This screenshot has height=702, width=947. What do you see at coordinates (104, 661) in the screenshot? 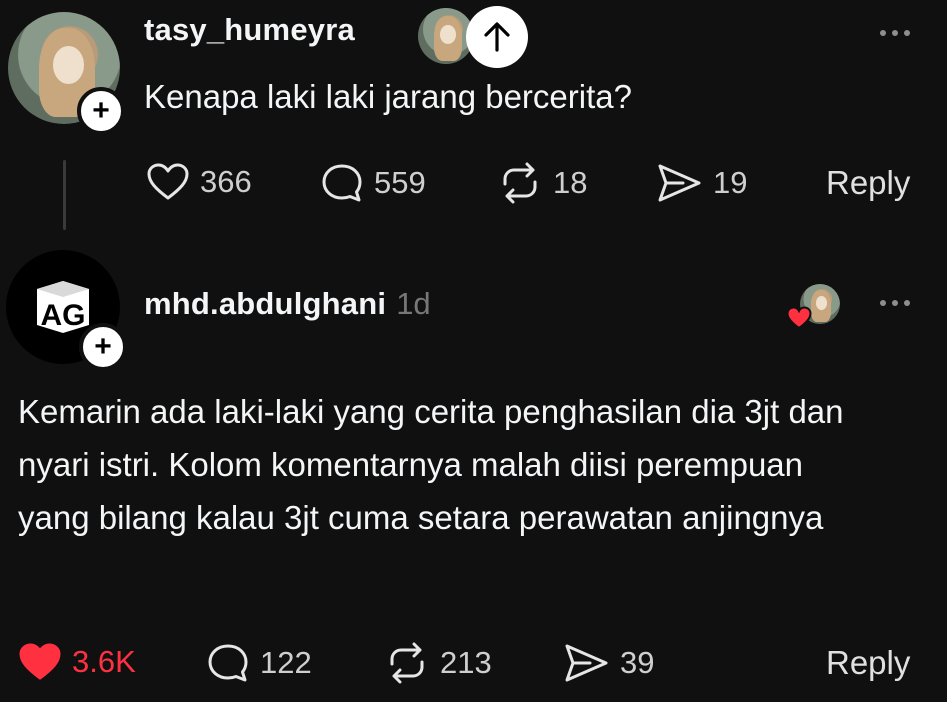
I see `reply-like-count: 3.6K` at bounding box center [104, 661].